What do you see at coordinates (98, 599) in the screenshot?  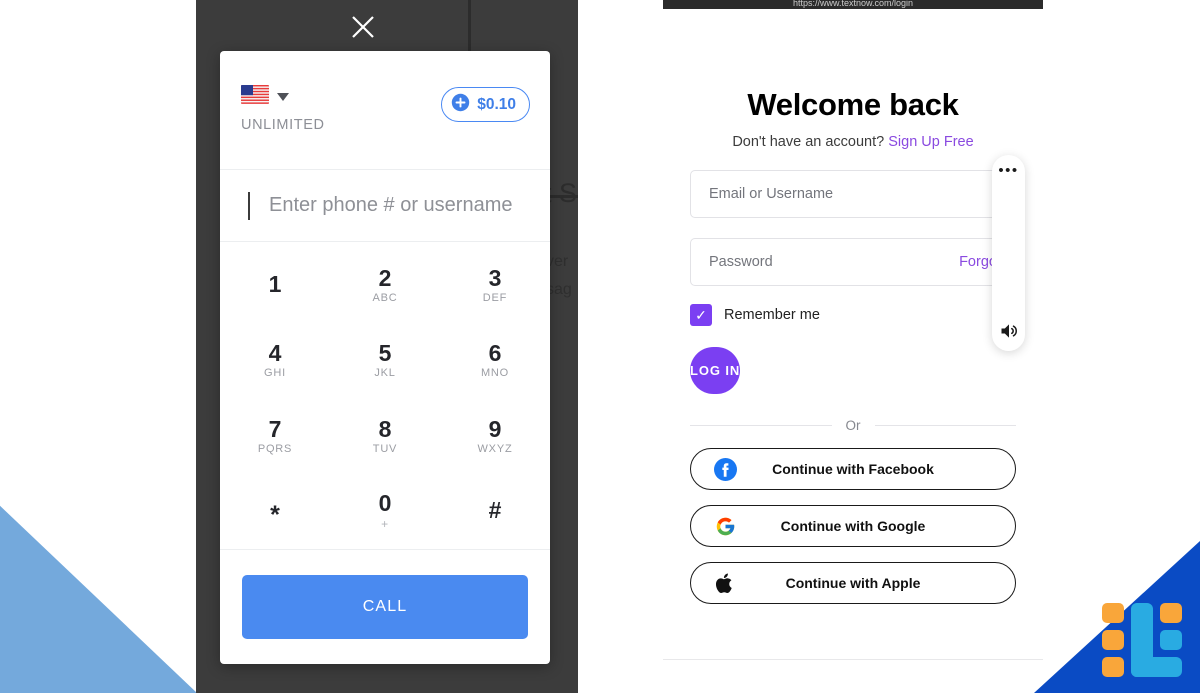 I see `decorative-blue-triangle` at bounding box center [98, 599].